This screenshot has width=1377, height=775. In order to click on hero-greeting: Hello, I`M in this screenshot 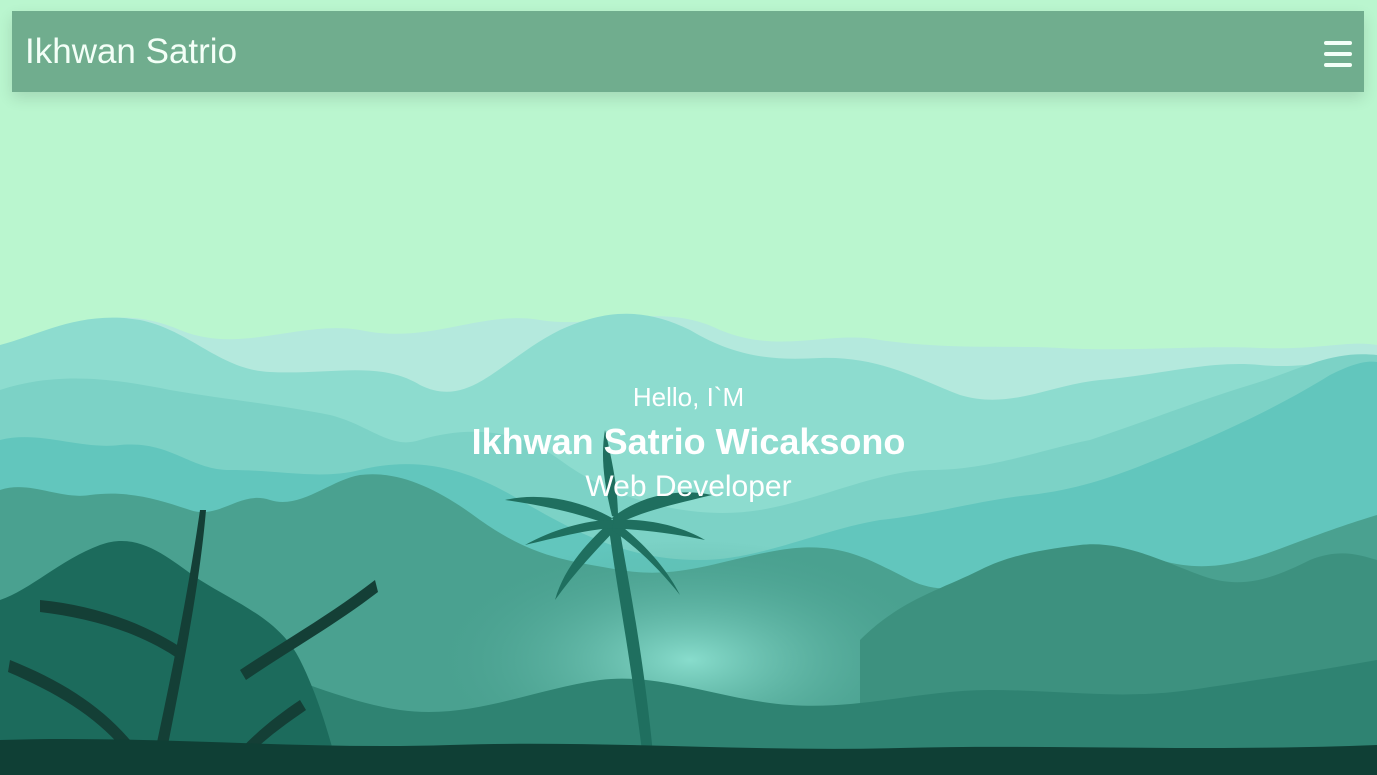, I will do `click(688, 397)`.